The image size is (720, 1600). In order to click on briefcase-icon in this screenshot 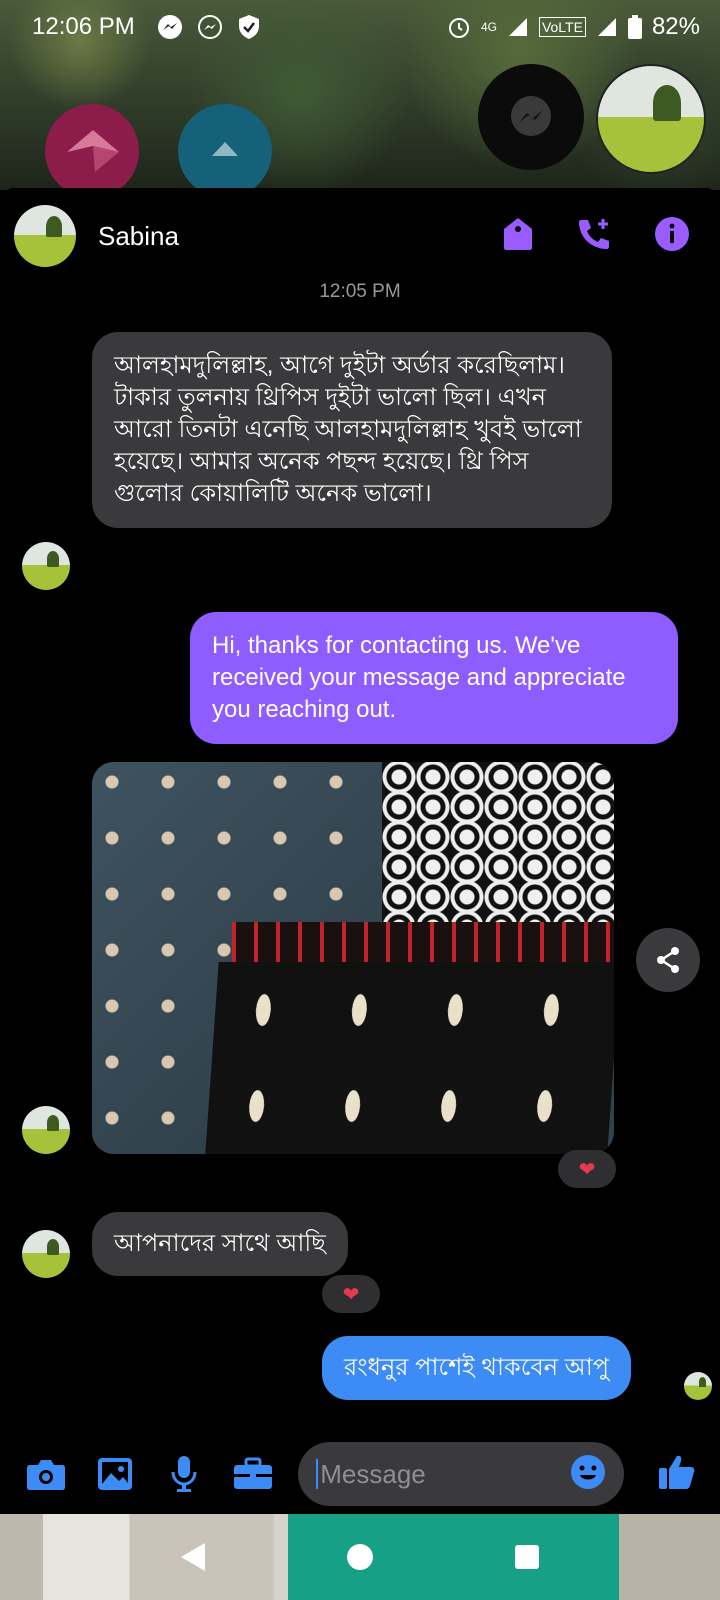, I will do `click(252, 1474)`.